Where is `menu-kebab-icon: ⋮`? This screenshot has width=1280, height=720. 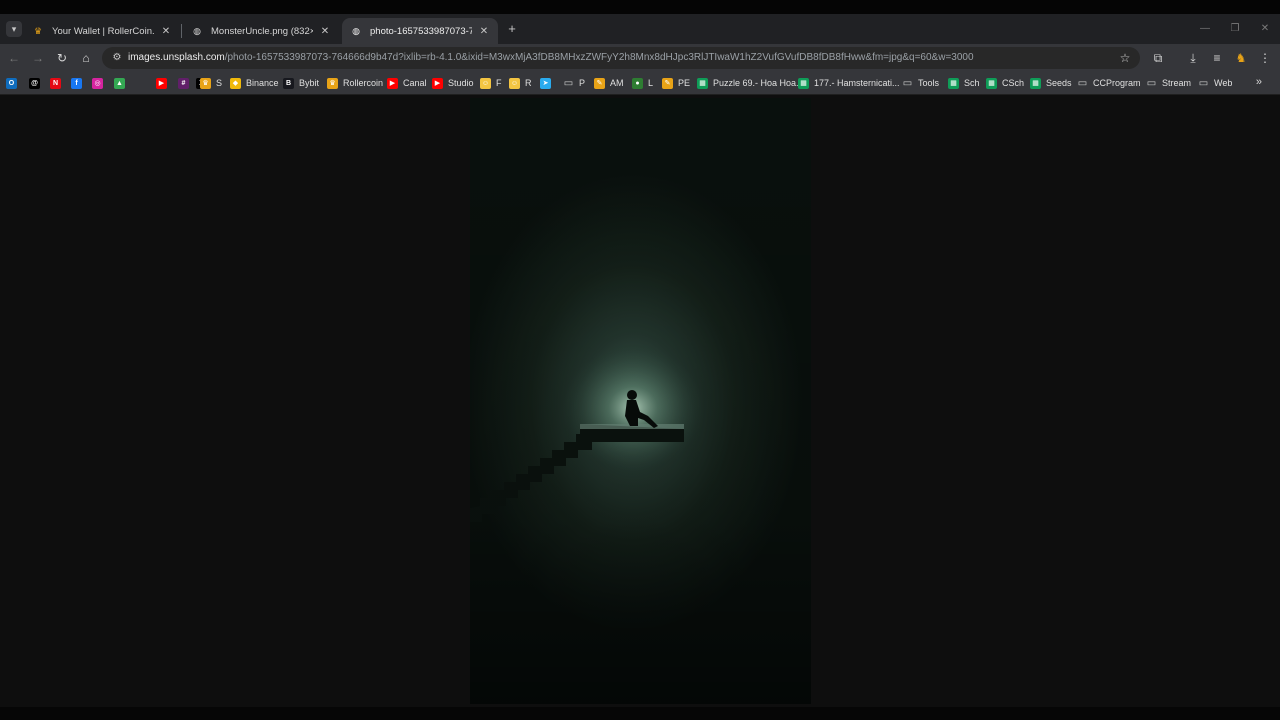
menu-kebab-icon: ⋮ is located at coordinates (1265, 58).